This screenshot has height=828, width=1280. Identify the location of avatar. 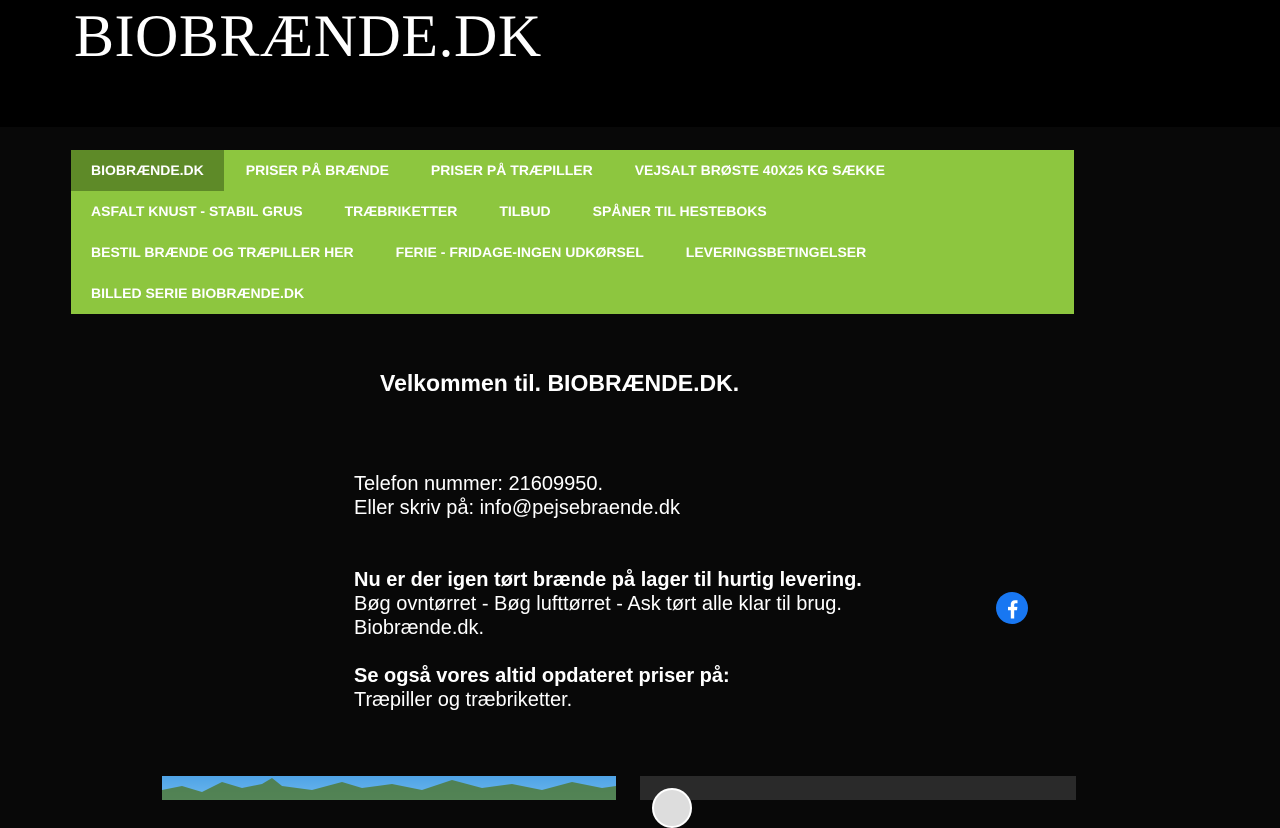
(672, 808).